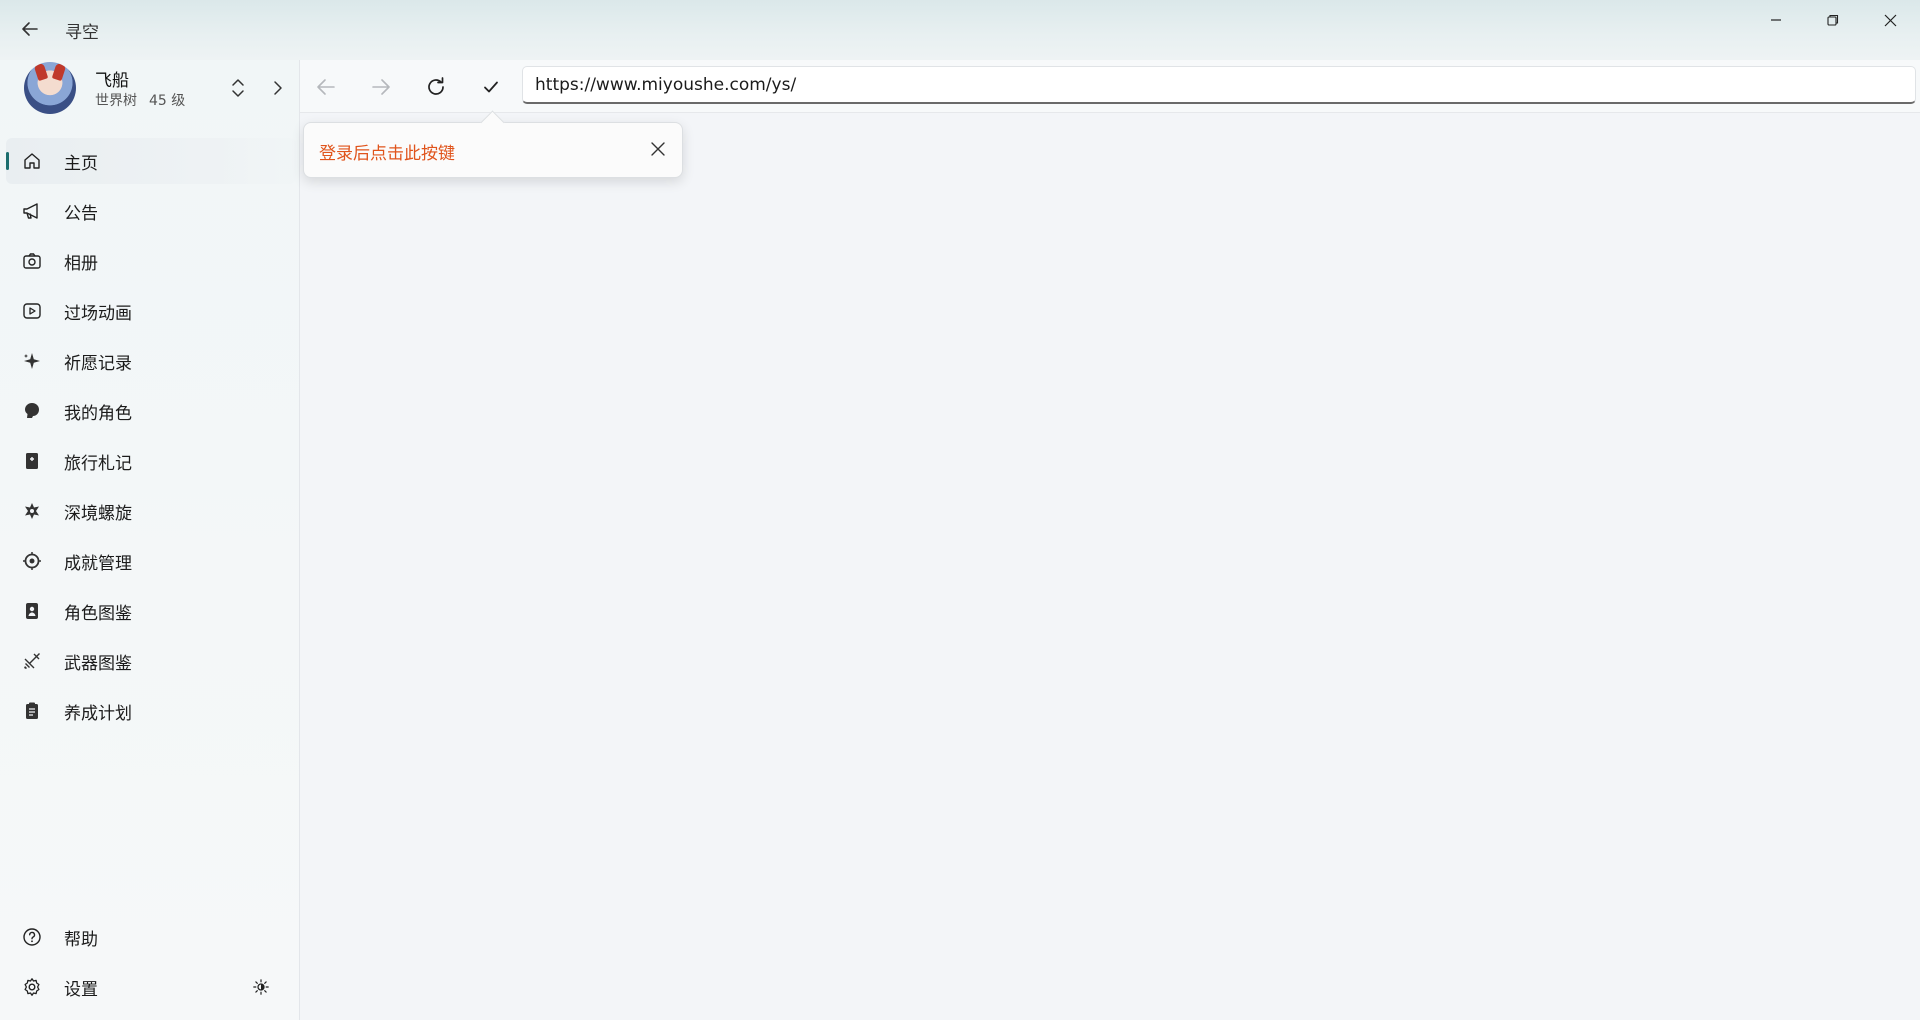  What do you see at coordinates (32, 711) in the screenshot?
I see `clipboard-icon` at bounding box center [32, 711].